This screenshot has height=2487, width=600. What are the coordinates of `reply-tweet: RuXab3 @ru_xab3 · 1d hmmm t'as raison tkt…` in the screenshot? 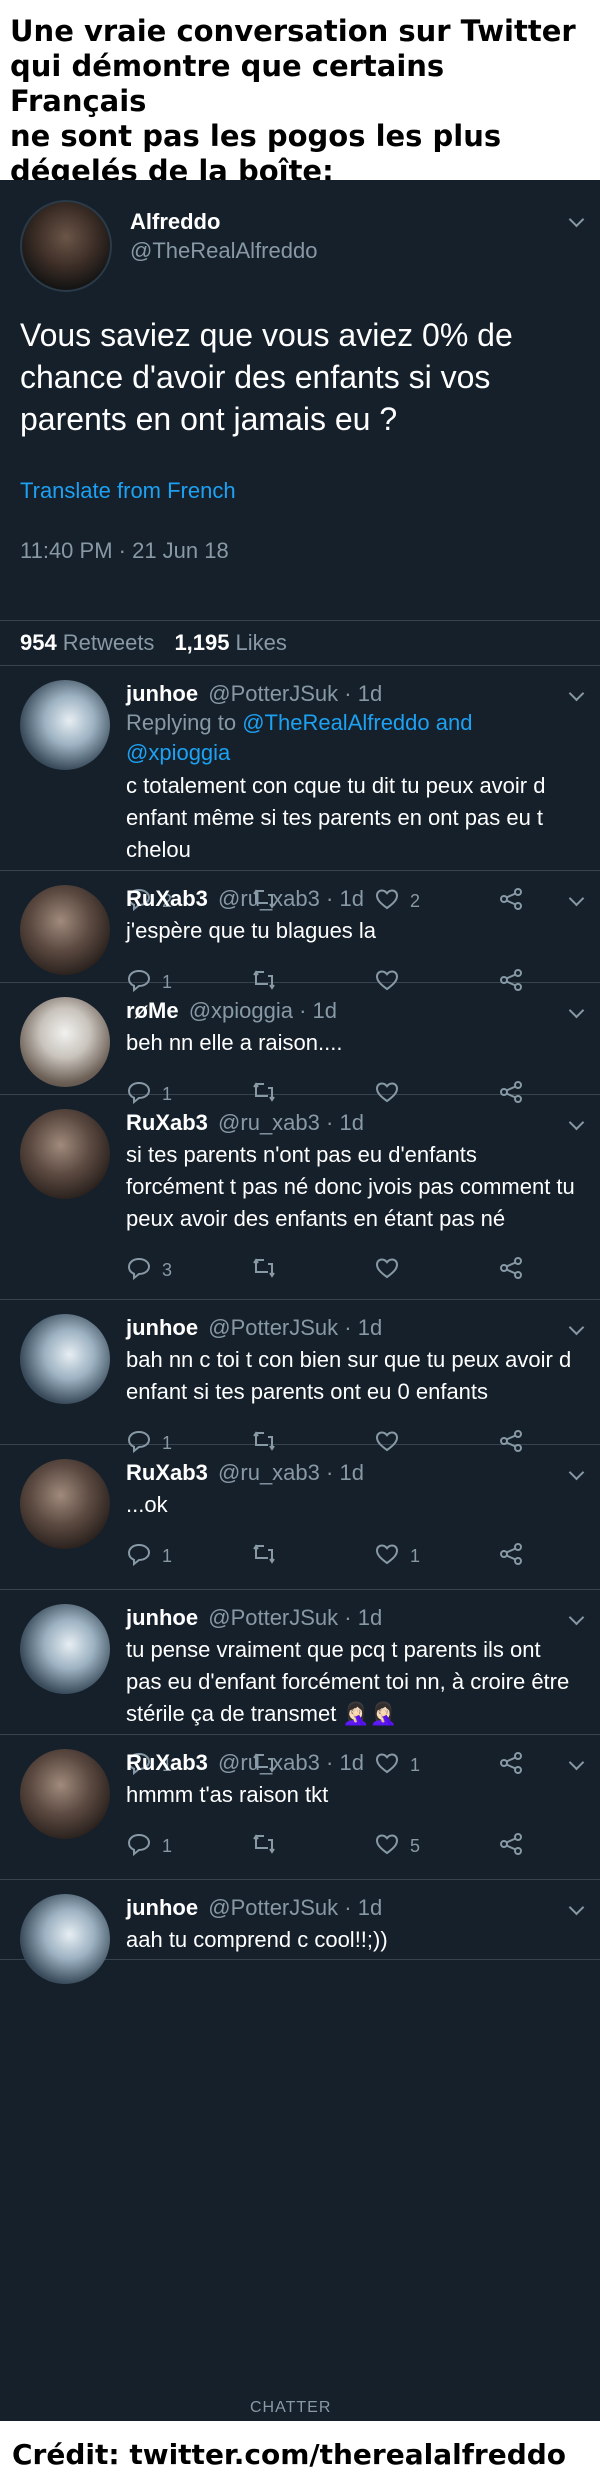 It's located at (300, 1807).